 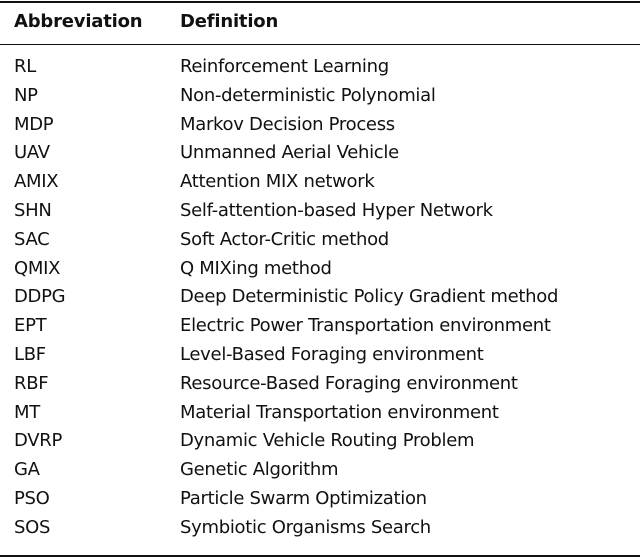 What do you see at coordinates (287, 124) in the screenshot?
I see `definition-cell: Markov Decision Process` at bounding box center [287, 124].